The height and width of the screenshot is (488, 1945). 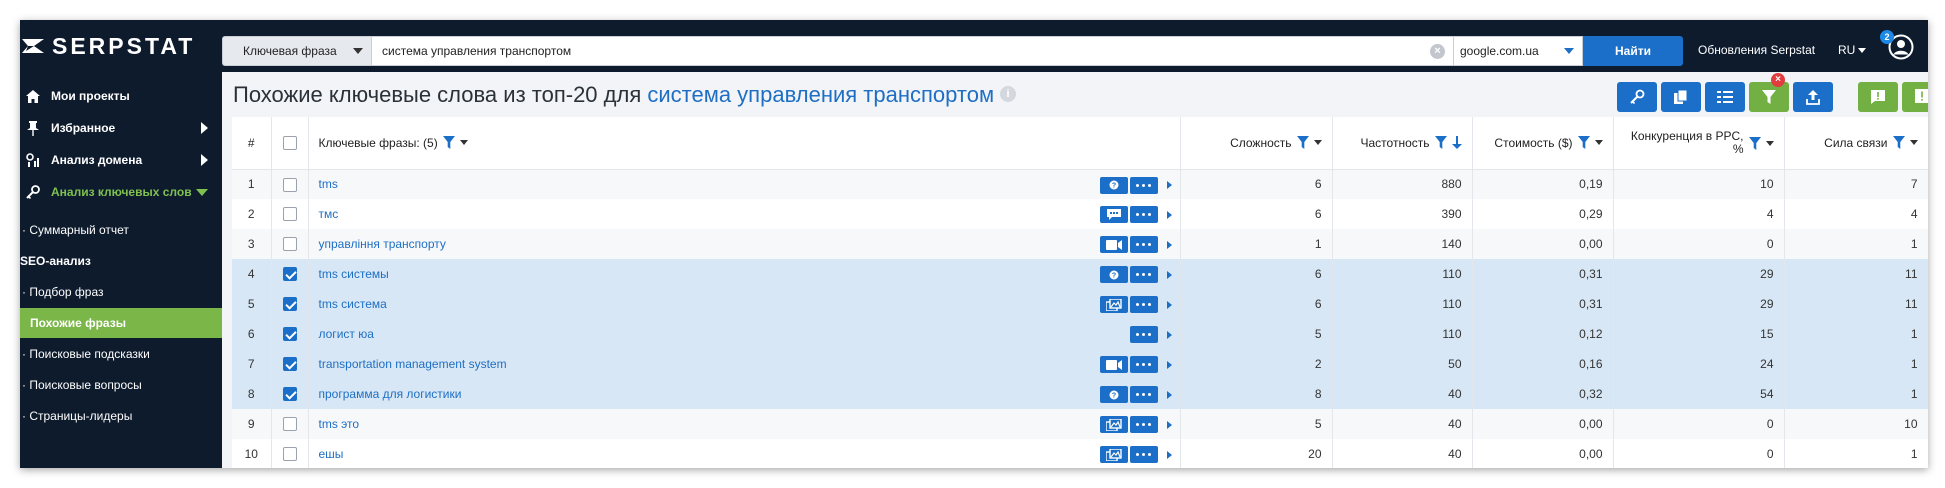 I want to click on key-tool-button, so click(x=1637, y=97).